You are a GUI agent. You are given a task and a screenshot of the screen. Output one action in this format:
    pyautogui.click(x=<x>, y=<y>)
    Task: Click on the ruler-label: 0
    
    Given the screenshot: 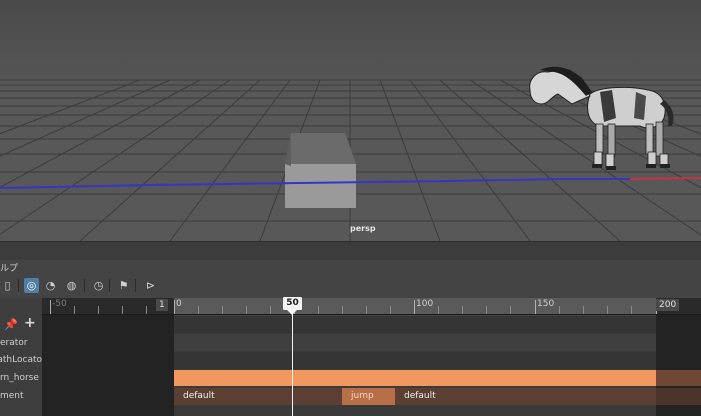 What is the action you would take?
    pyautogui.click(x=179, y=304)
    